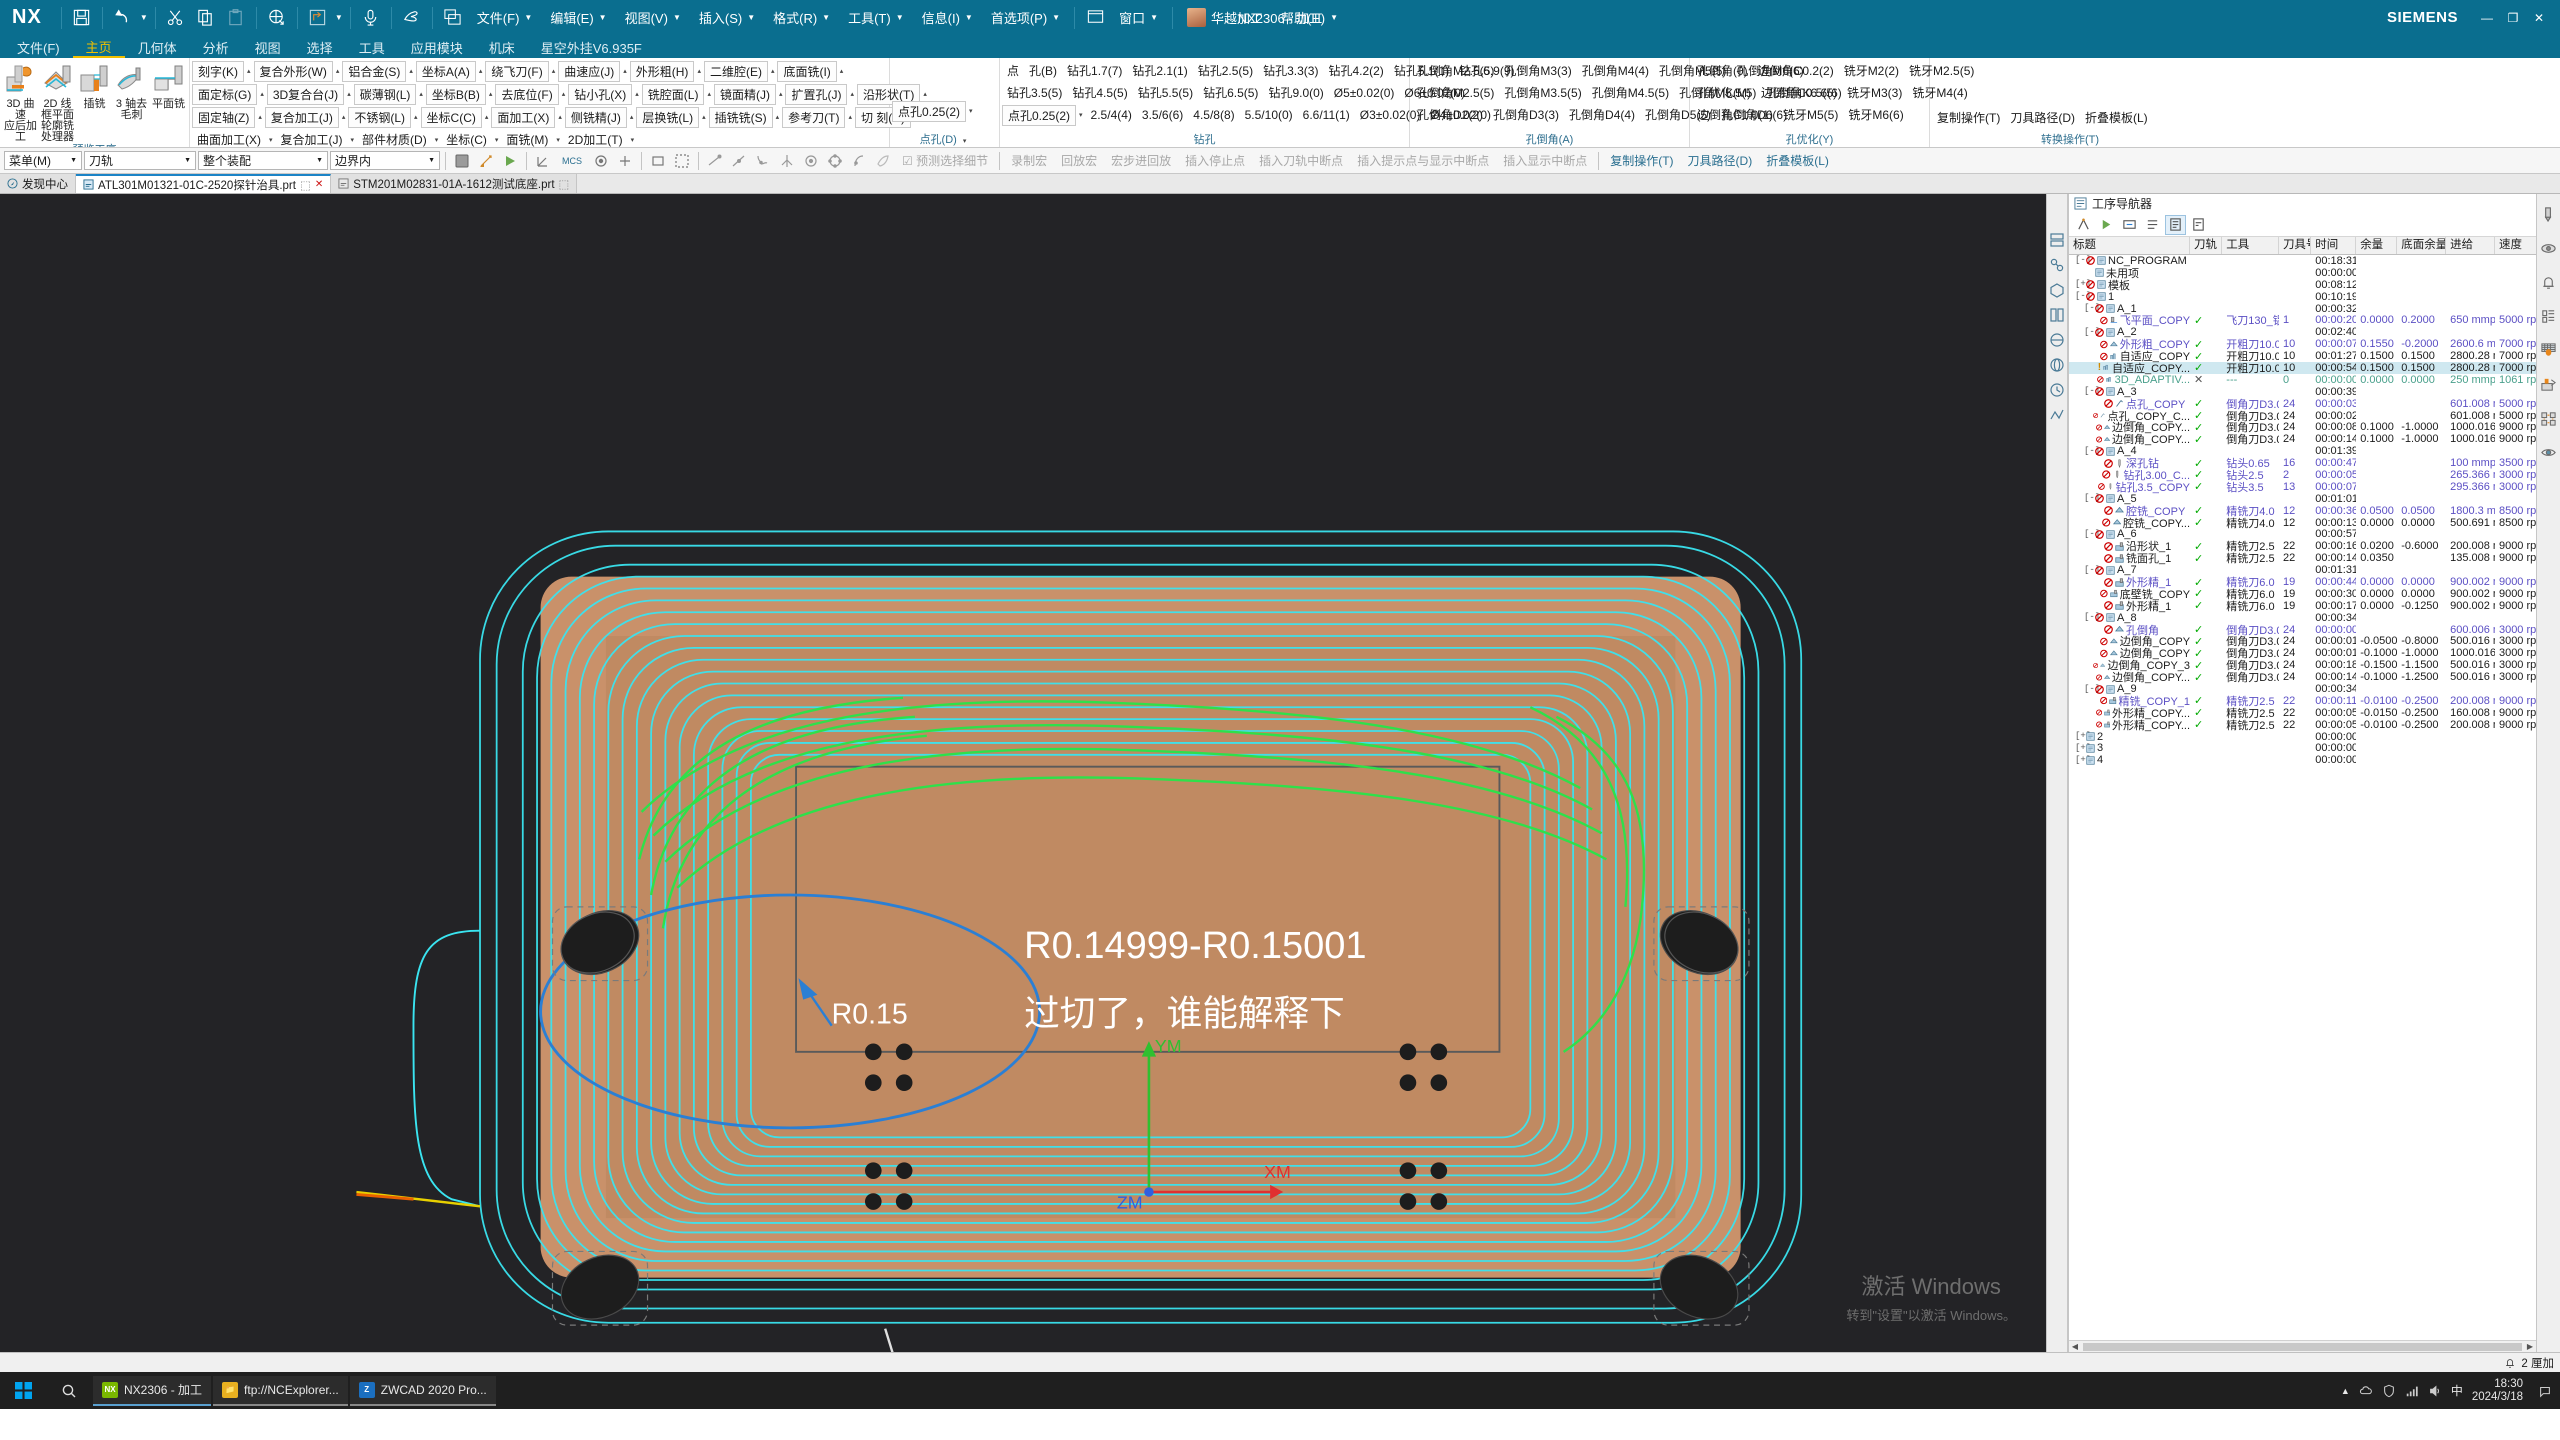  I want to click on insert-break: 插入刀轨中断点, so click(1301, 160).